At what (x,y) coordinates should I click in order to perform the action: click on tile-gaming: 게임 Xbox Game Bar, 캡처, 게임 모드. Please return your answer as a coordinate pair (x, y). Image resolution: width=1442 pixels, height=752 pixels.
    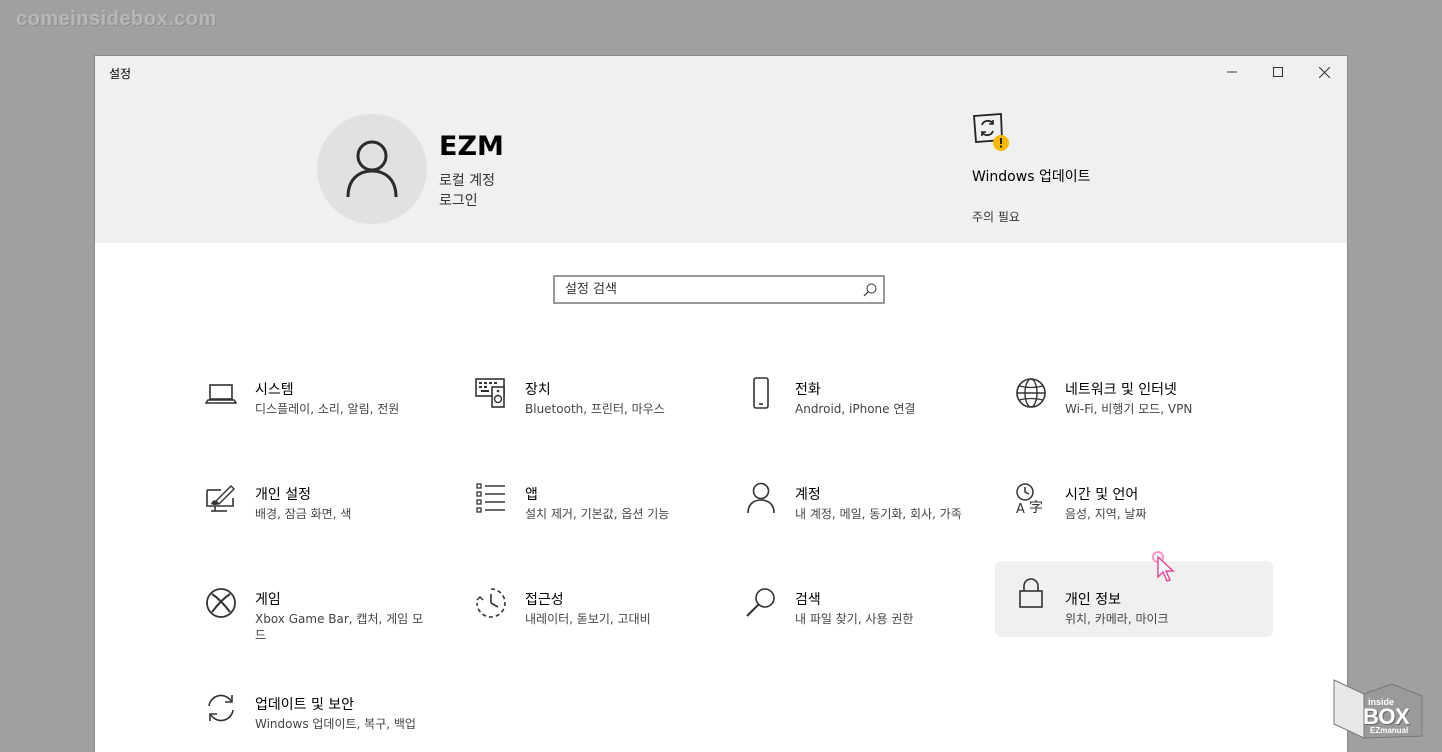
    Looking at the image, I should click on (334, 614).